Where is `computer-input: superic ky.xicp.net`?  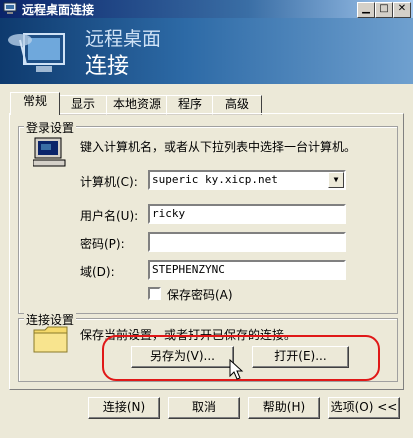 computer-input: superic ky.xicp.net is located at coordinates (215, 179).